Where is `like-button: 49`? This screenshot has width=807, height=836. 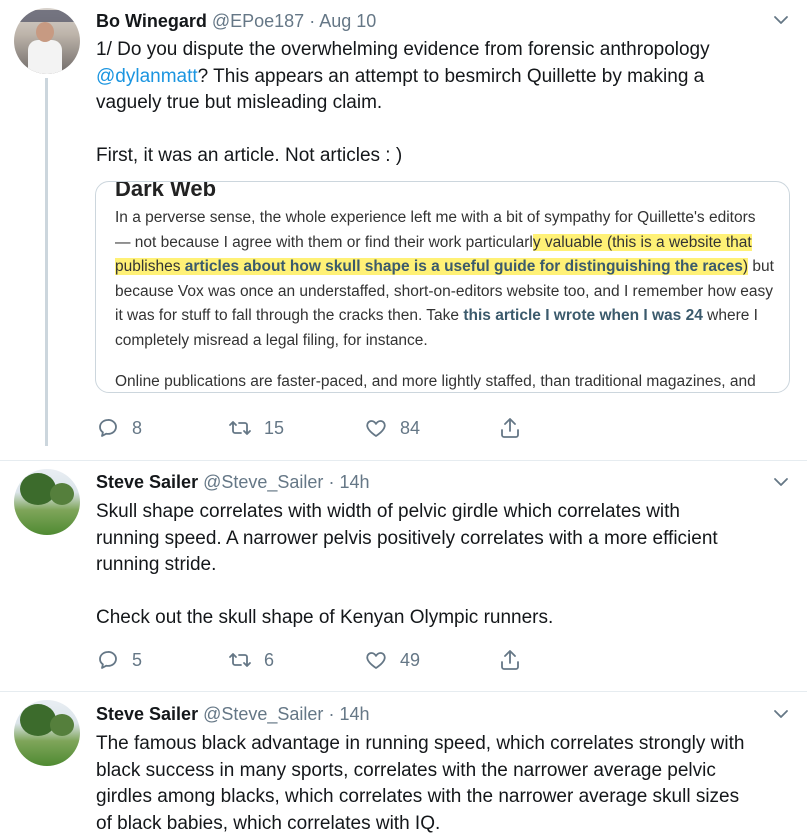
like-button: 49 is located at coordinates (392, 660).